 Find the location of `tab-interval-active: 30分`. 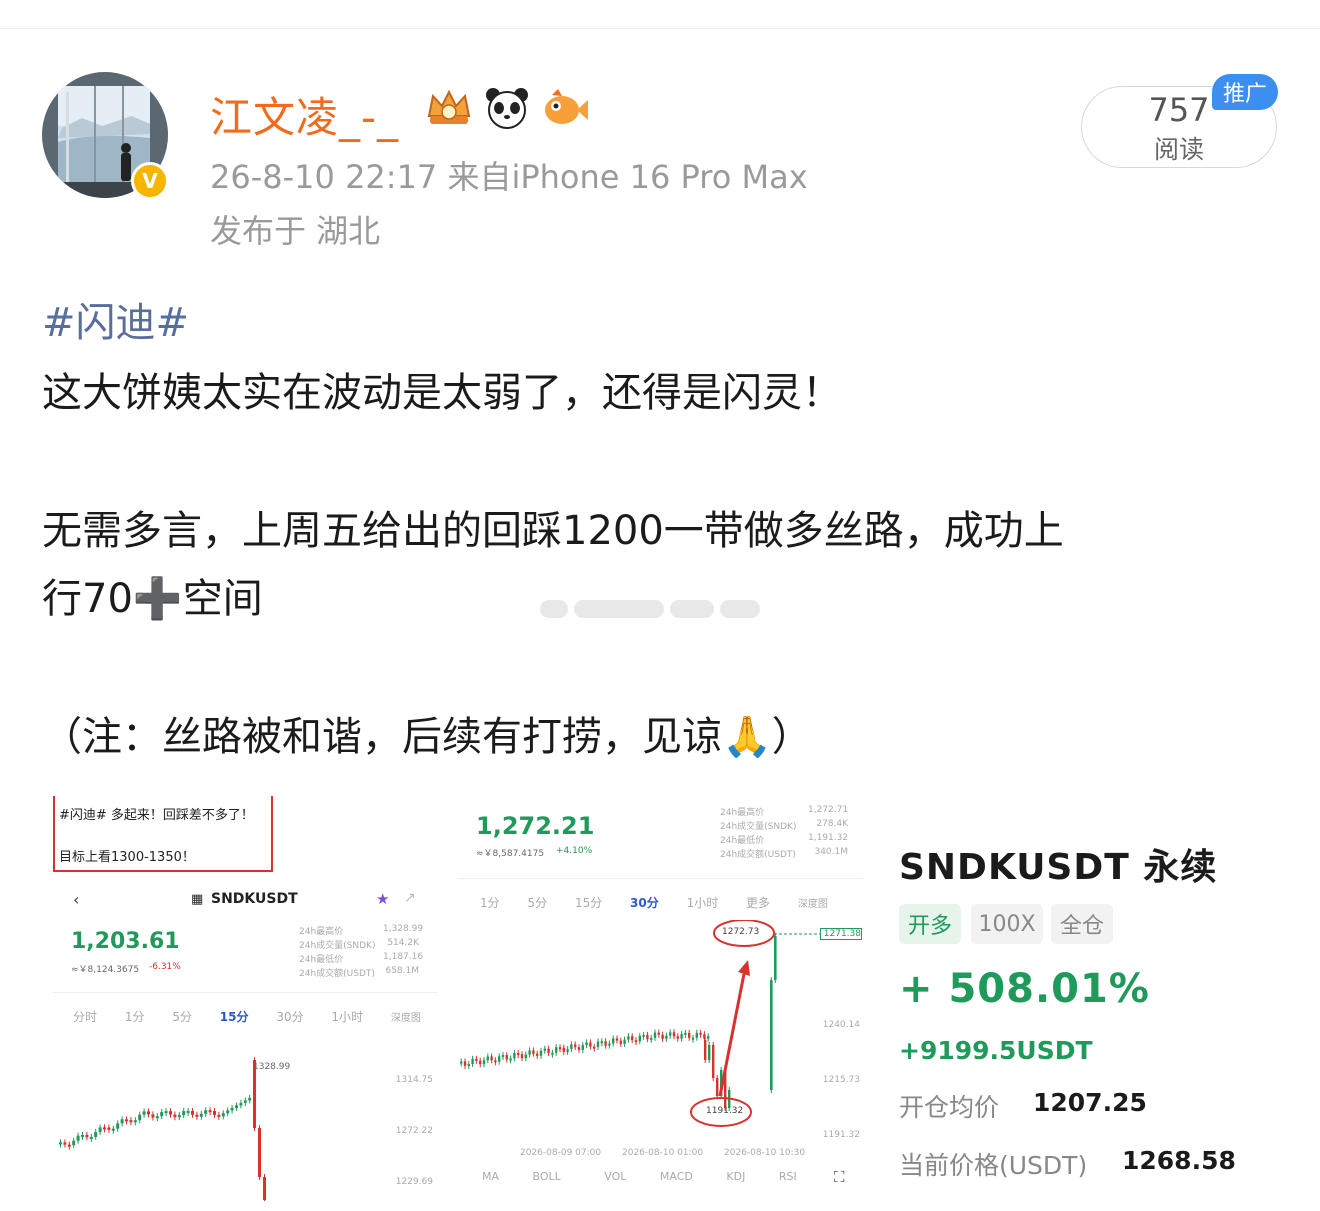

tab-interval-active: 30分 is located at coordinates (644, 903).